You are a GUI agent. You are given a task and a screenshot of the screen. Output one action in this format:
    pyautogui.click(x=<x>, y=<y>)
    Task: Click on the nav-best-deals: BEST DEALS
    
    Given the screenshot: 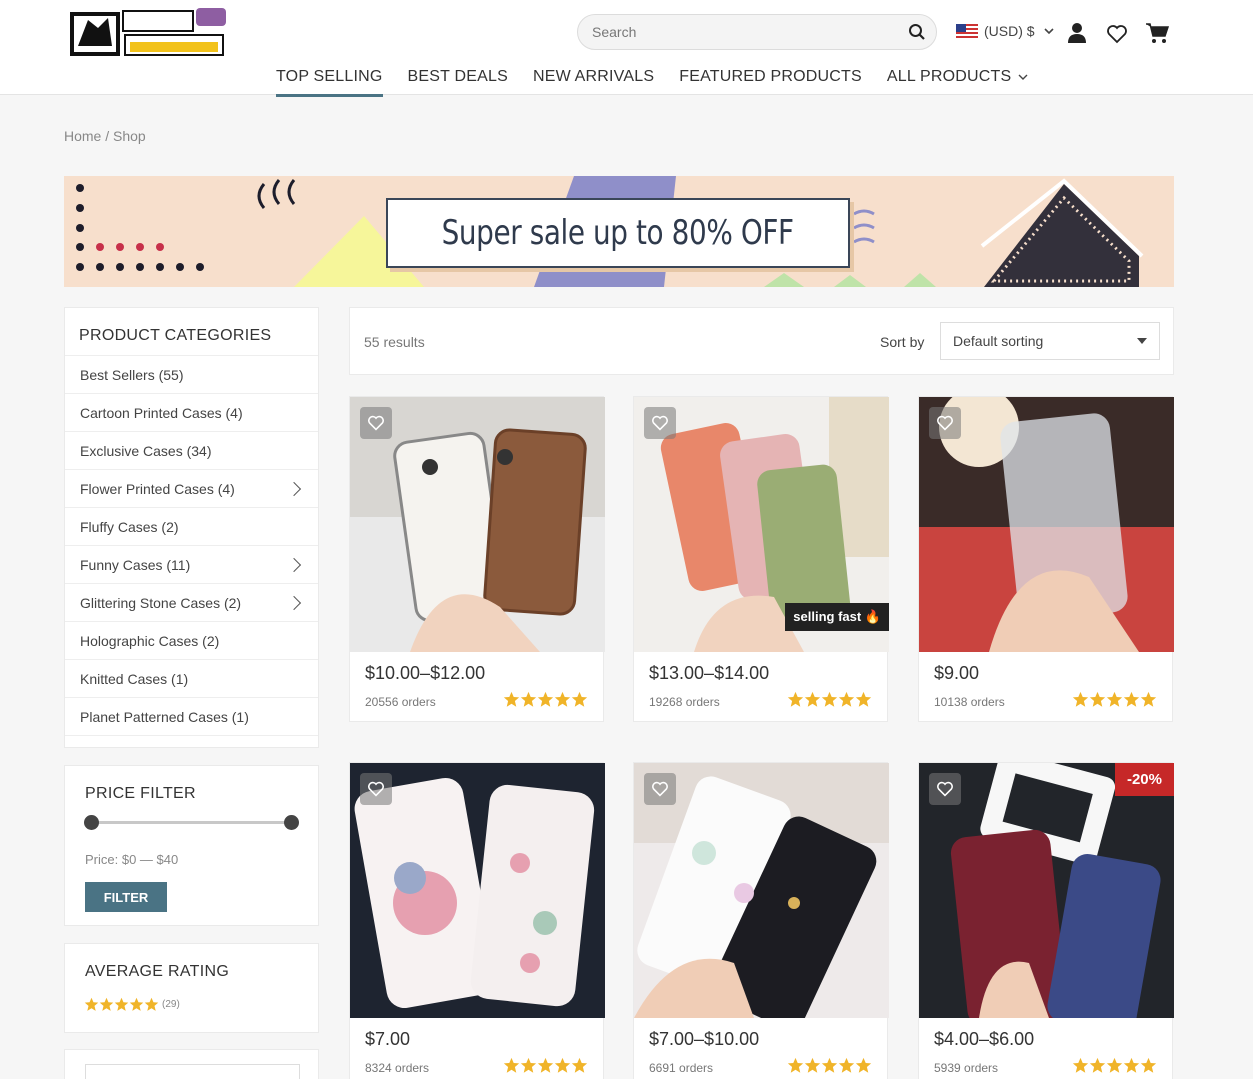 What is the action you would take?
    pyautogui.click(x=458, y=82)
    